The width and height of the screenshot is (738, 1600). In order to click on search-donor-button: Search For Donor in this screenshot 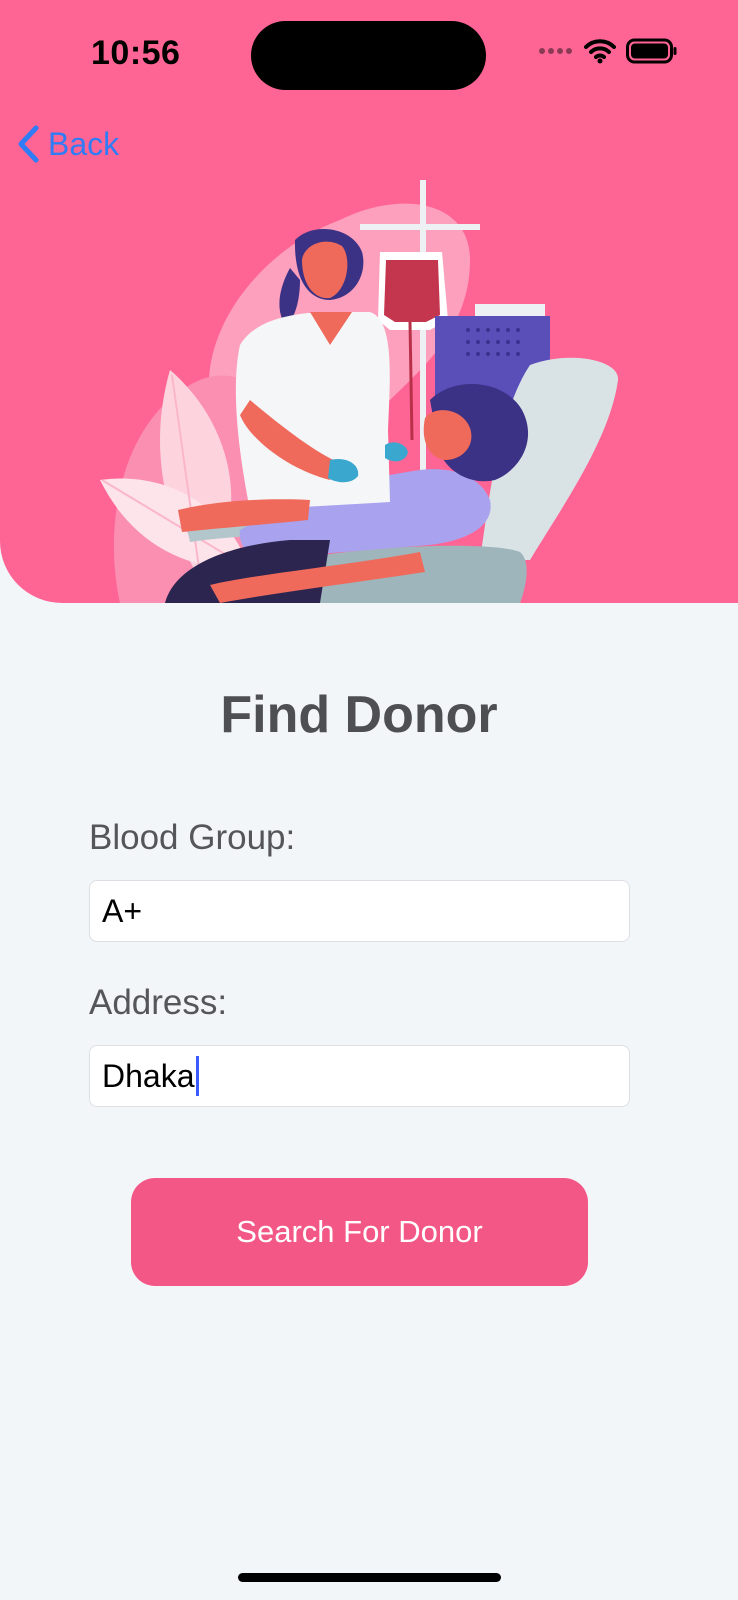, I will do `click(359, 1232)`.